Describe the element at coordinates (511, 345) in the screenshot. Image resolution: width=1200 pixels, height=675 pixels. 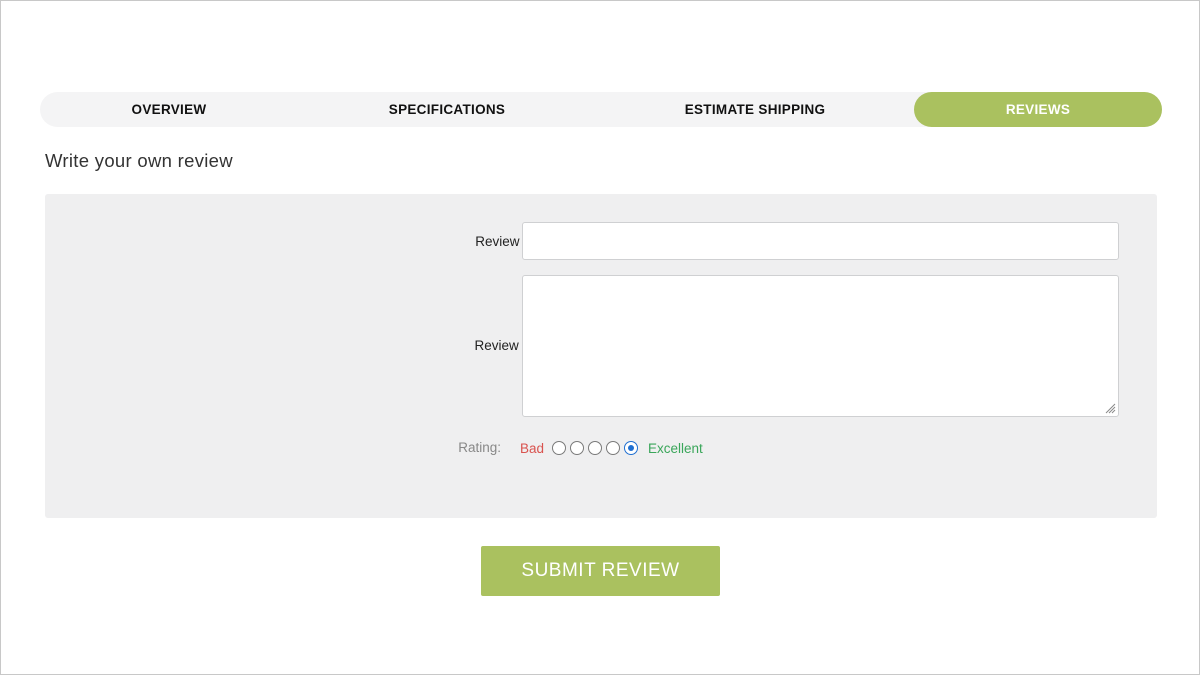
I see `review-text-label: Review text:` at that location.